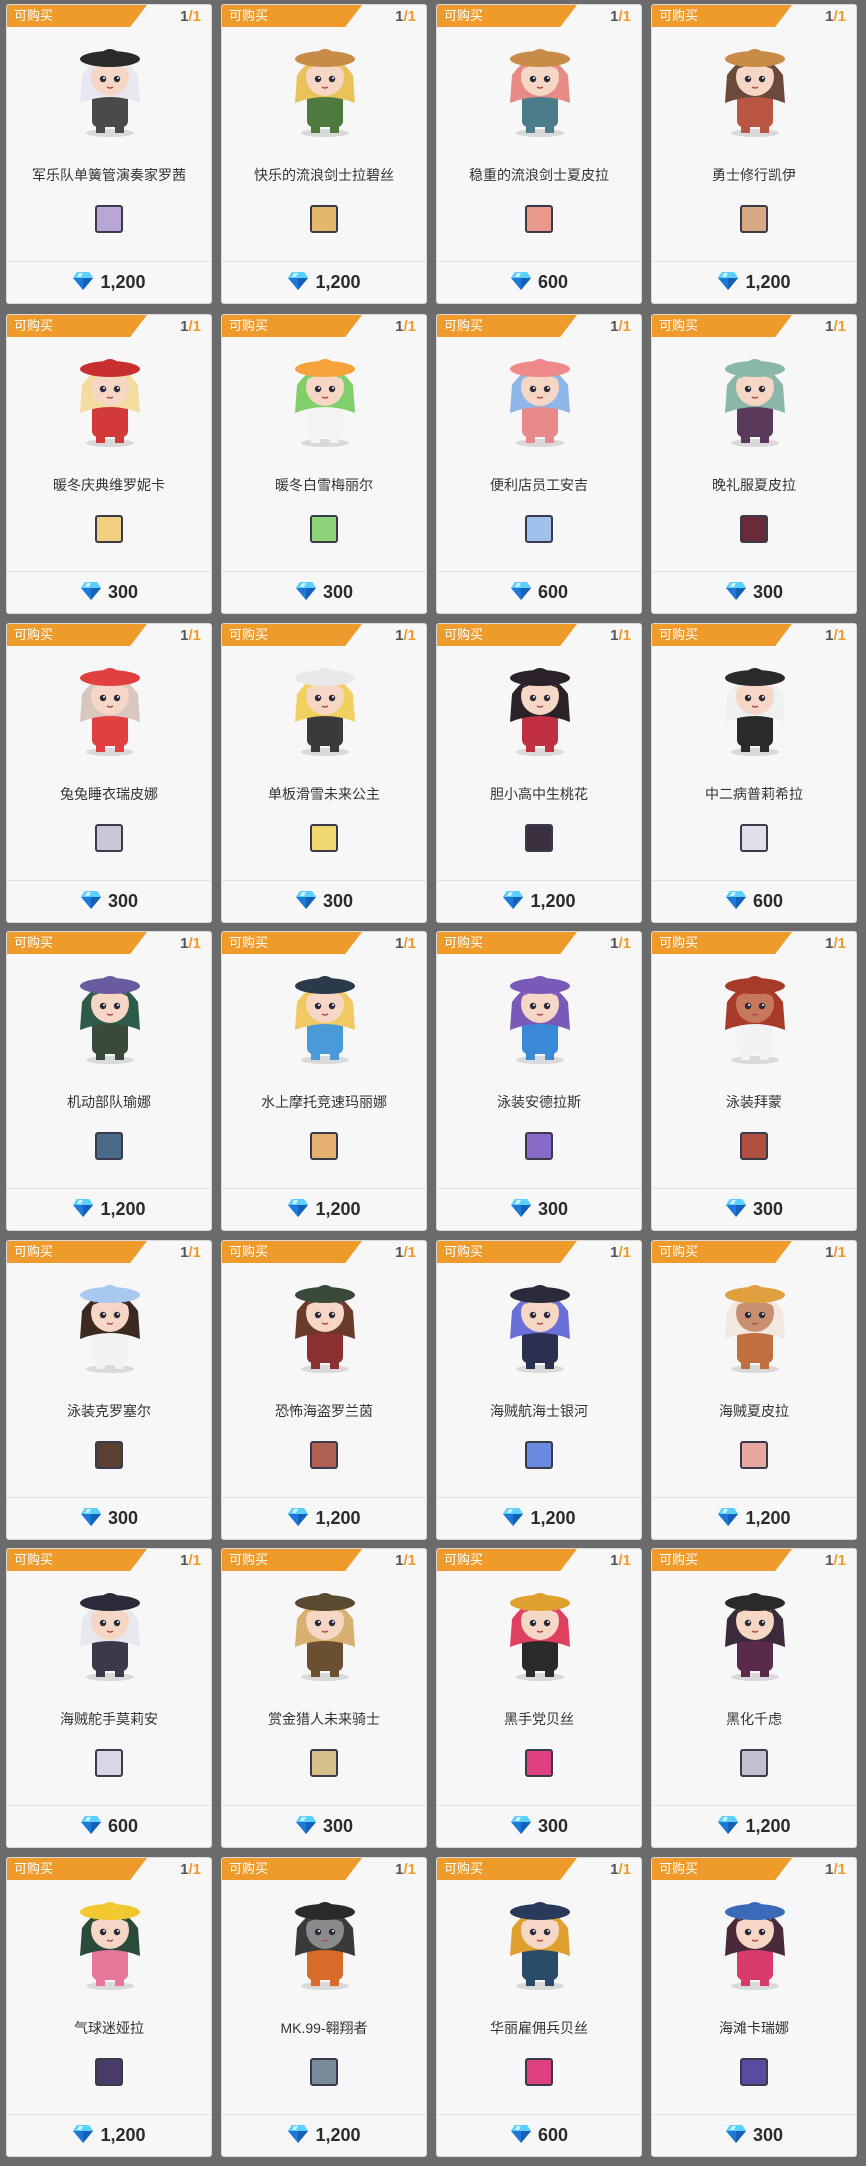 This screenshot has width=866, height=2166. What do you see at coordinates (324, 1081) in the screenshot?
I see `shop-item-card: 可购买 1/1 水上摩托竞速玛丽娜 1,200` at bounding box center [324, 1081].